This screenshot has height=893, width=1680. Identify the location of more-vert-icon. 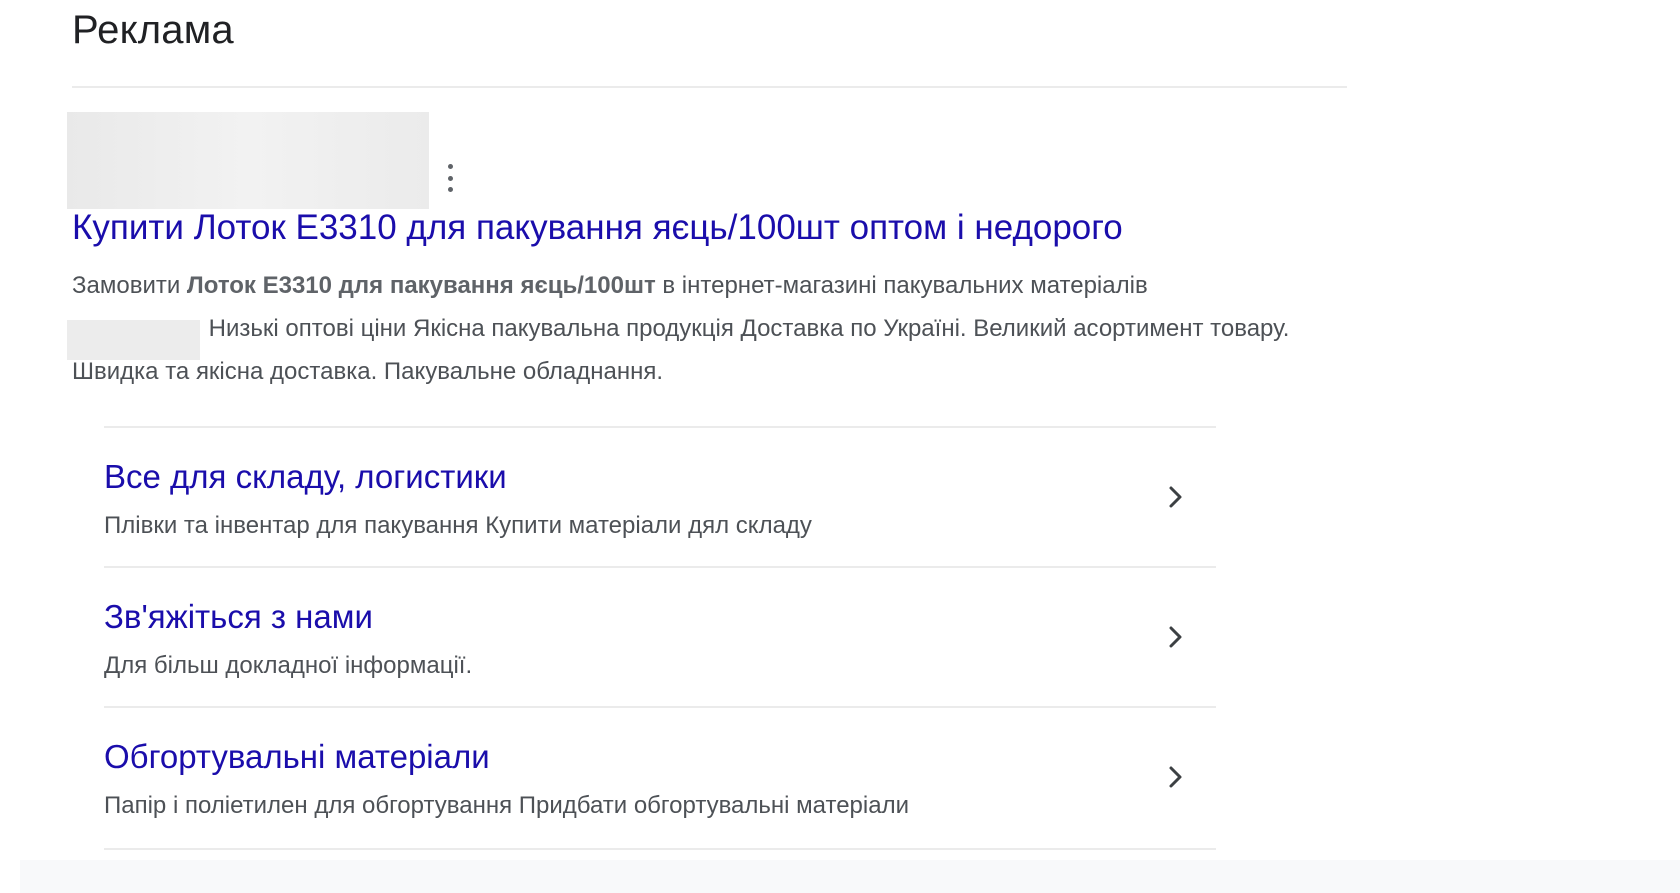
(450, 178).